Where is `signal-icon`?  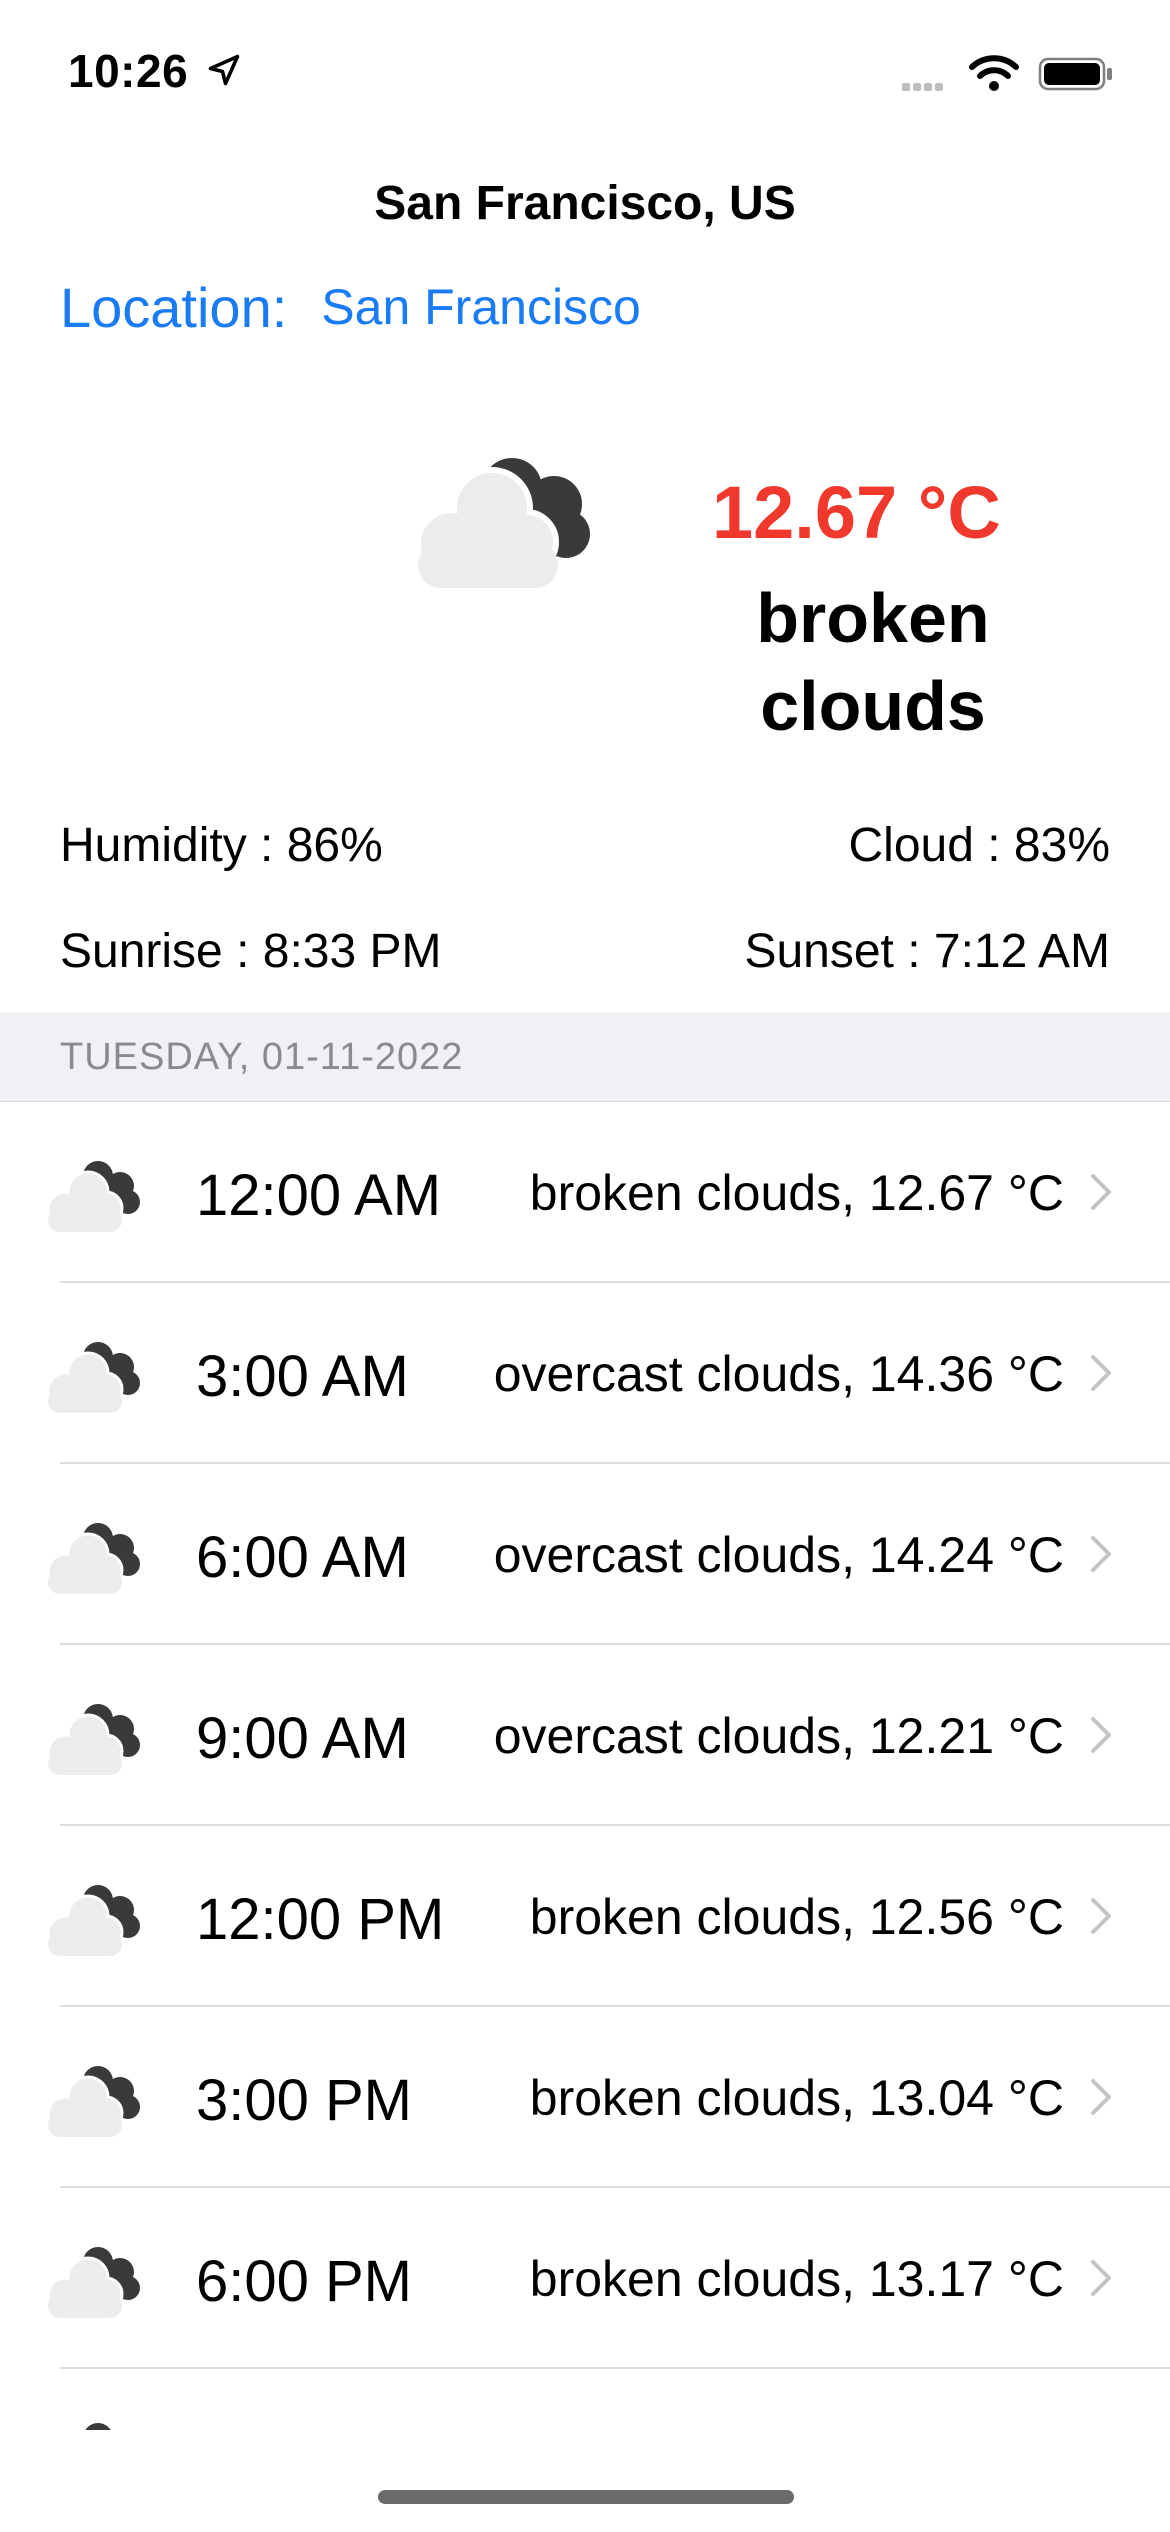
signal-icon is located at coordinates (924, 87).